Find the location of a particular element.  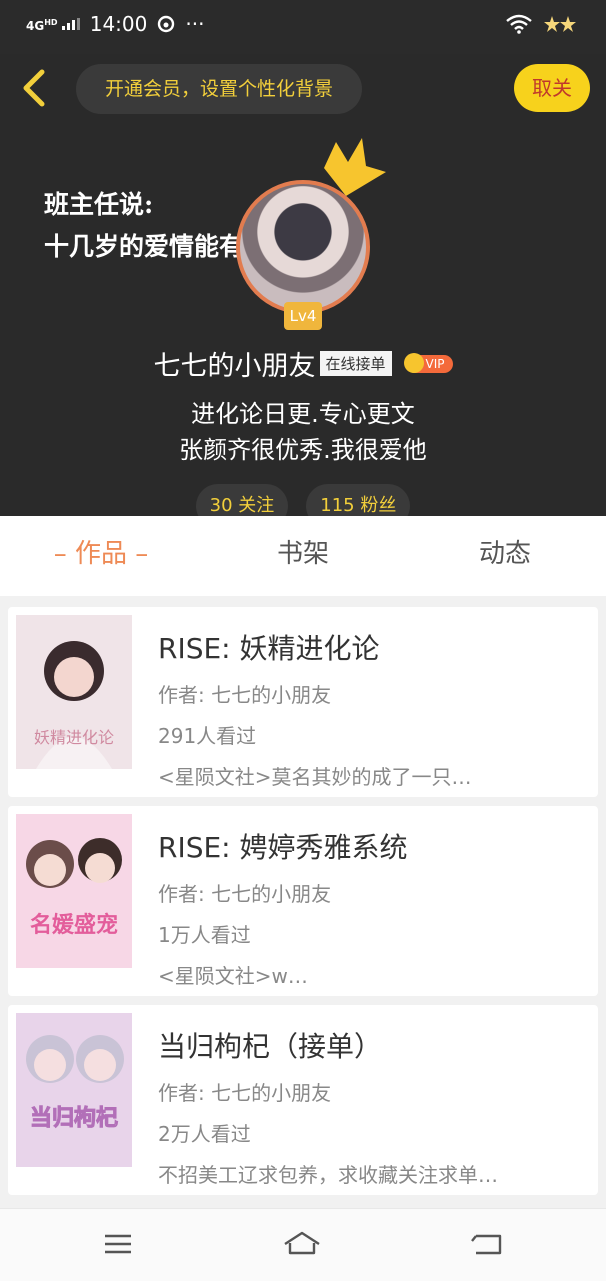

system-nav-bar is located at coordinates (303, 1244).